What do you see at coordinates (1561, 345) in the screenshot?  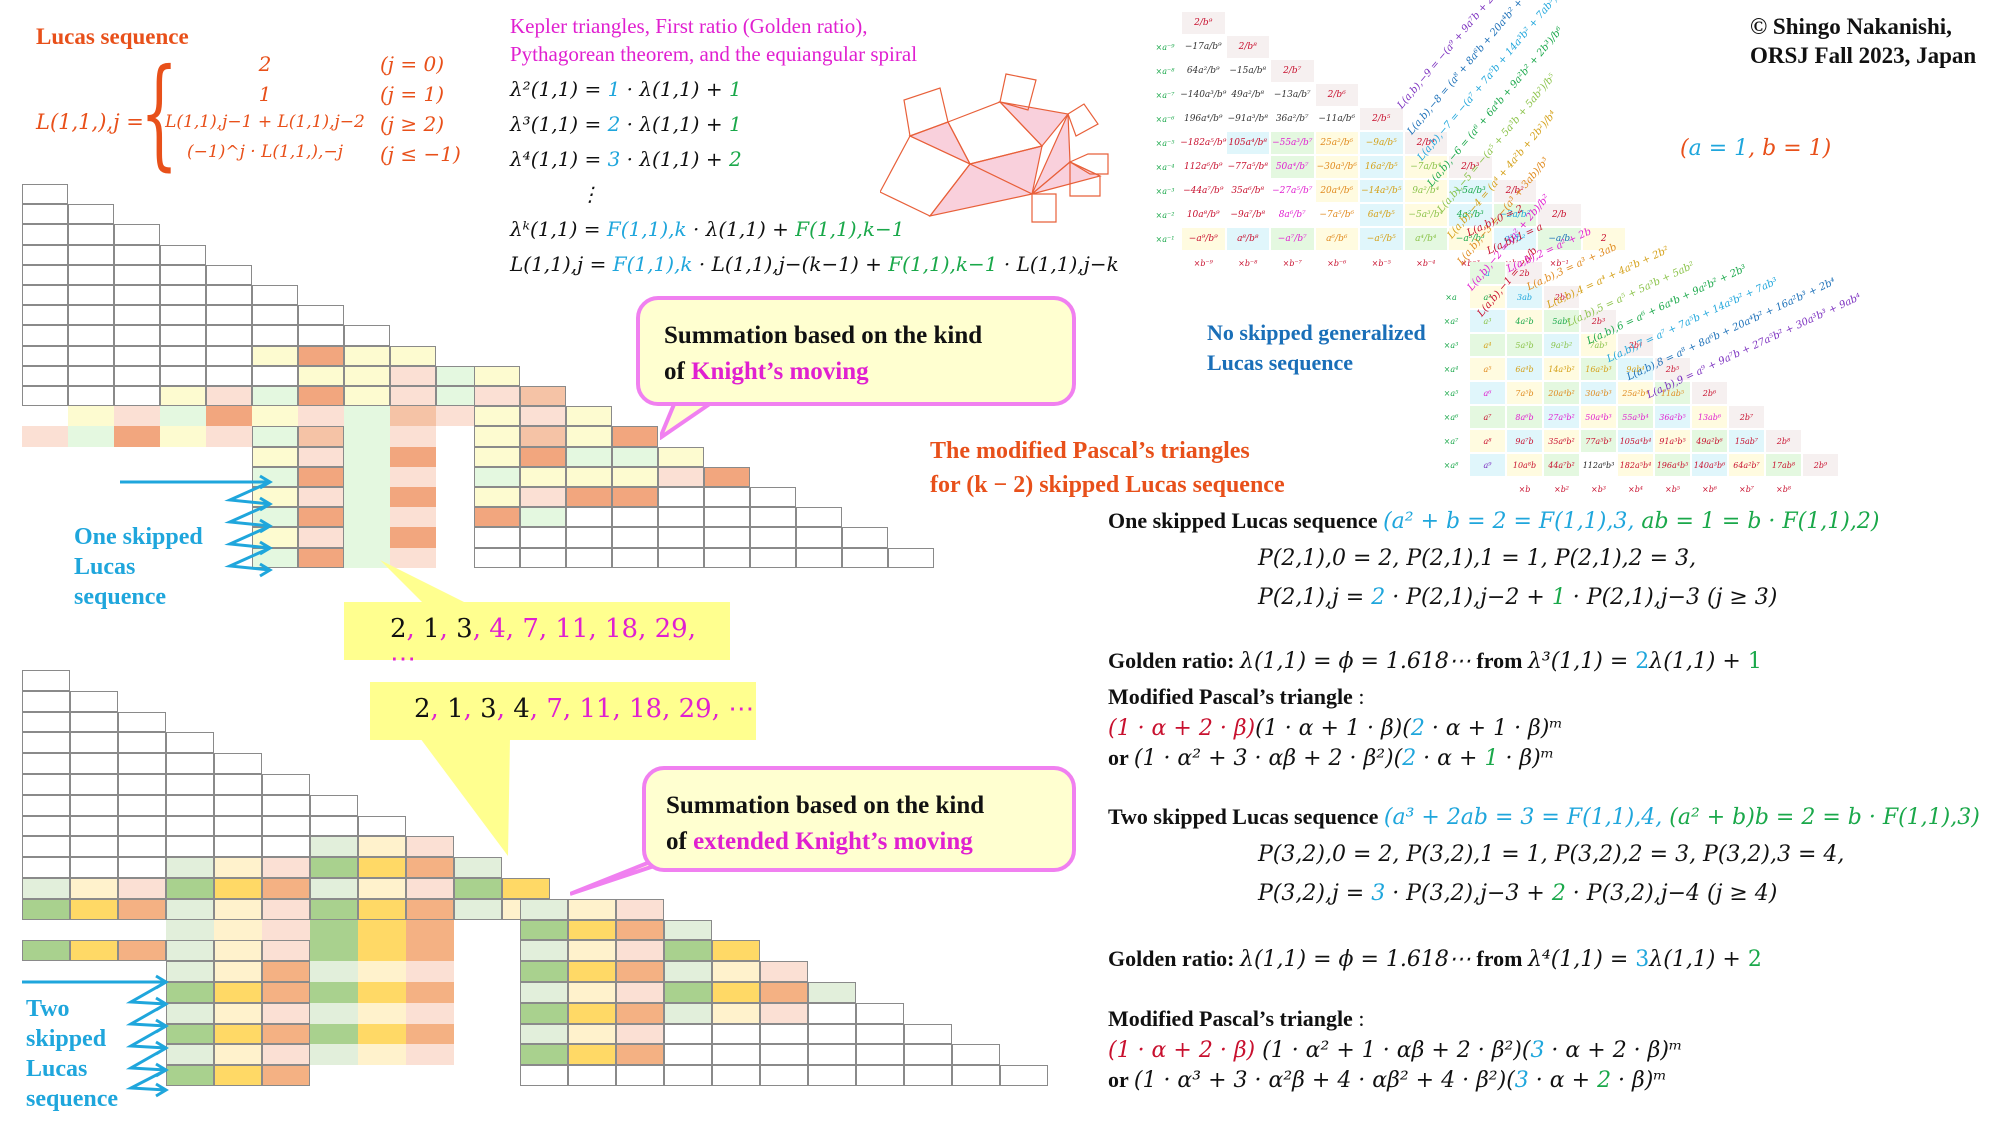 I see `generalized-cell: 9a²b²` at bounding box center [1561, 345].